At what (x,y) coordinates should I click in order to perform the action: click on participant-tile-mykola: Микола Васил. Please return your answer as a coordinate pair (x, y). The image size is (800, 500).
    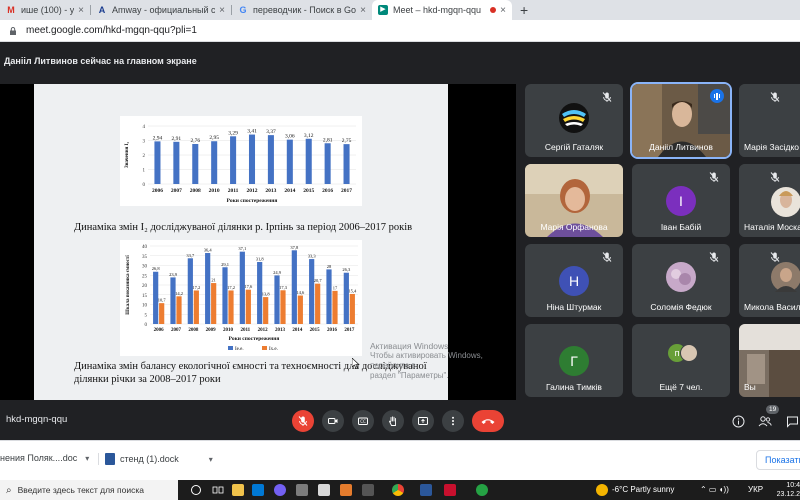
    Looking at the image, I should click on (769, 280).